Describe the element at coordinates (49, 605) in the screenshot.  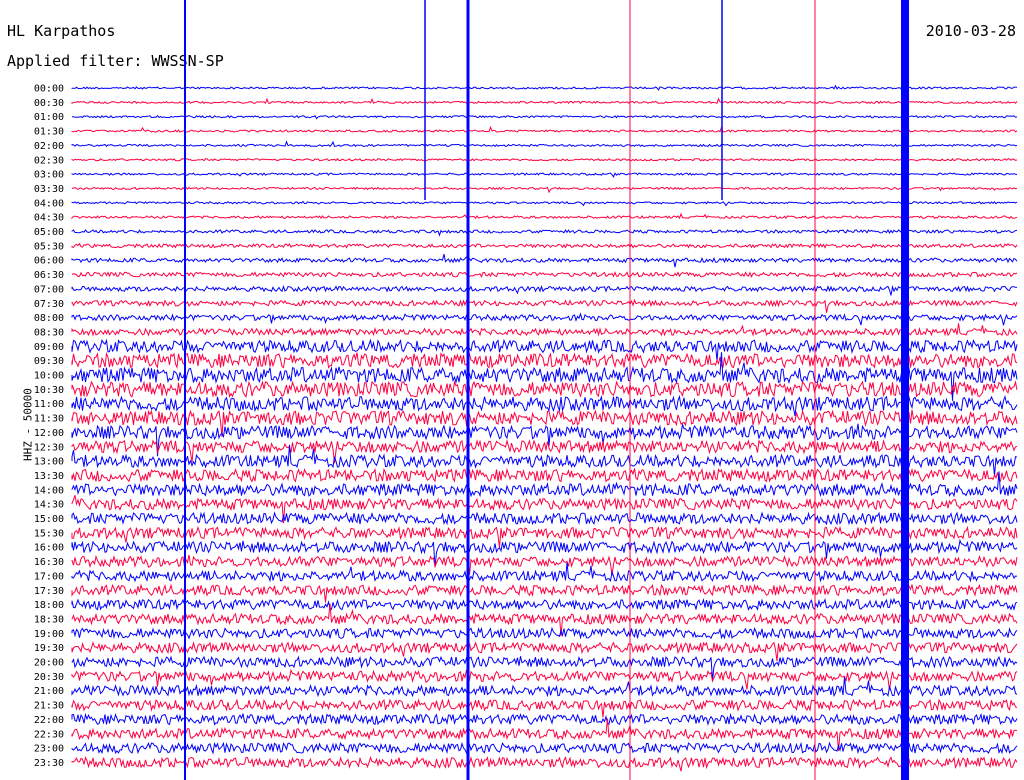
I see `y-tick-label: 18:00` at that location.